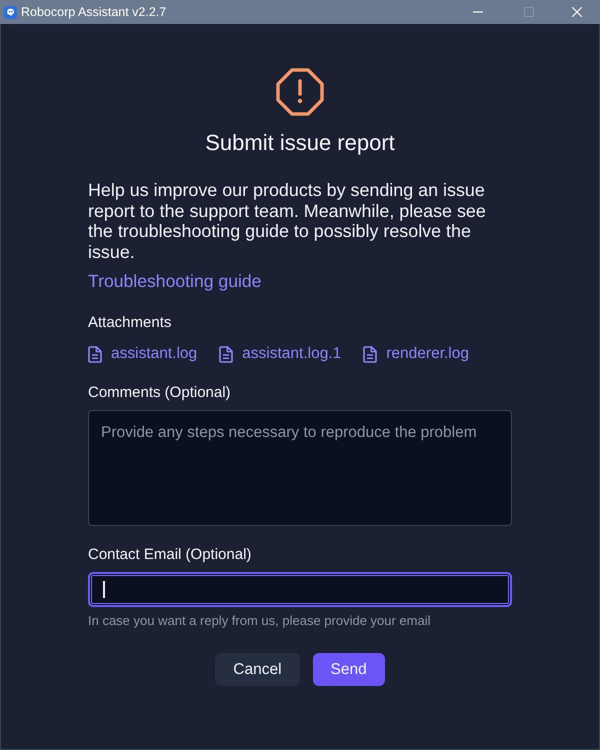  I want to click on close-icon, so click(577, 12).